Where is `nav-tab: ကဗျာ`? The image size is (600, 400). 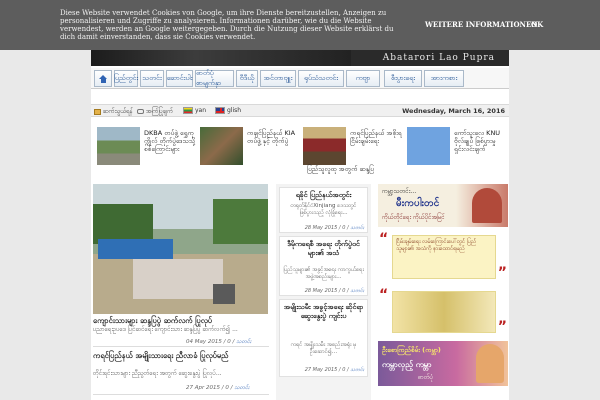
nav-tab: ကဗျာ is located at coordinates (363, 78).